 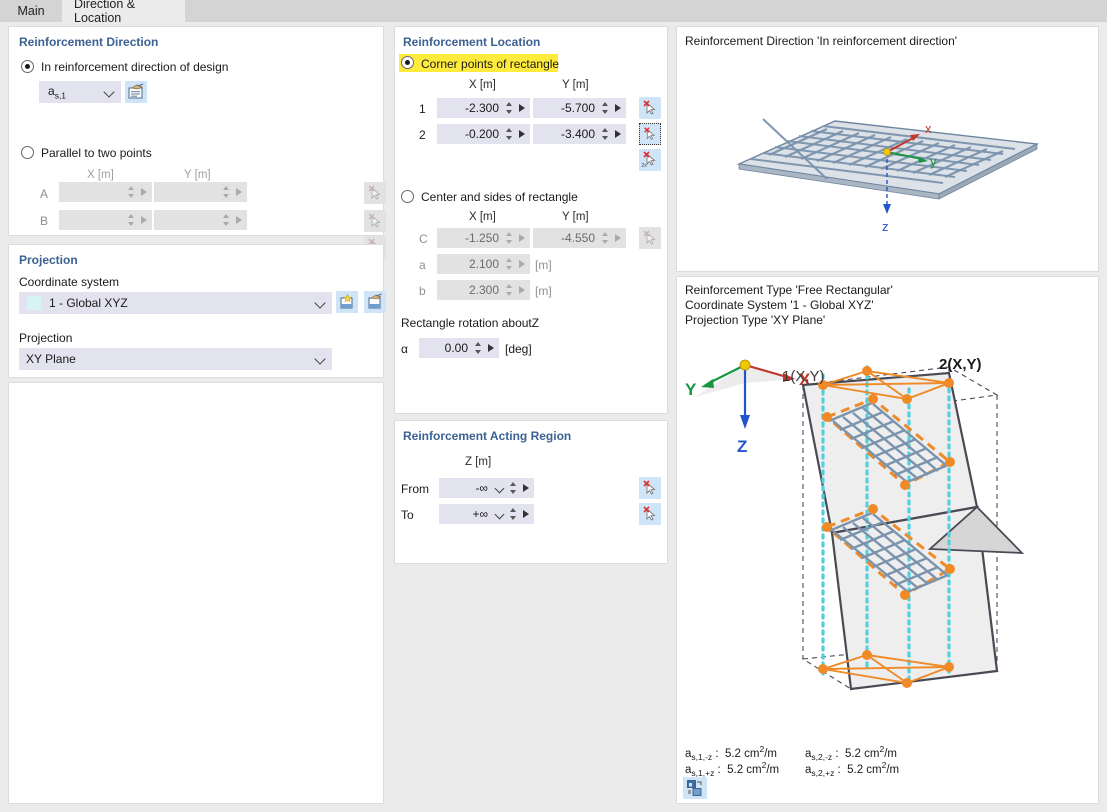 What do you see at coordinates (691, 389) in the screenshot?
I see `global-axis-y-label: Y` at bounding box center [691, 389].